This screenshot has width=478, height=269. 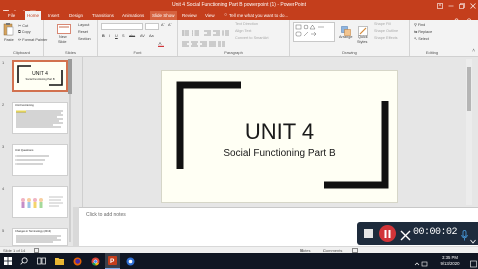 I want to click on character-spacing-icon: AV, so click(x=142, y=36).